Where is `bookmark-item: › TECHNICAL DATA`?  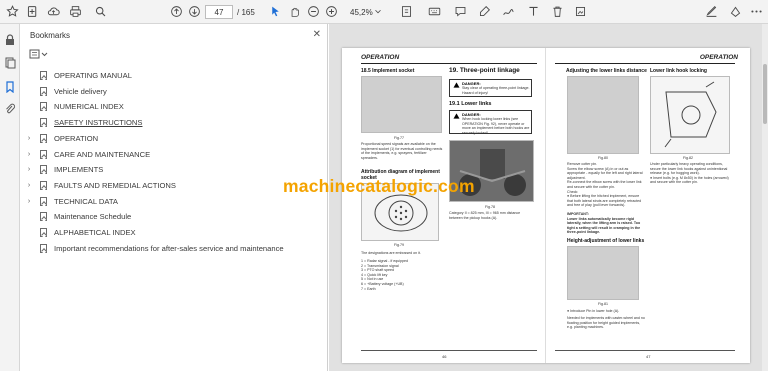 bookmark-item: › TECHNICAL DATA is located at coordinates (174, 201).